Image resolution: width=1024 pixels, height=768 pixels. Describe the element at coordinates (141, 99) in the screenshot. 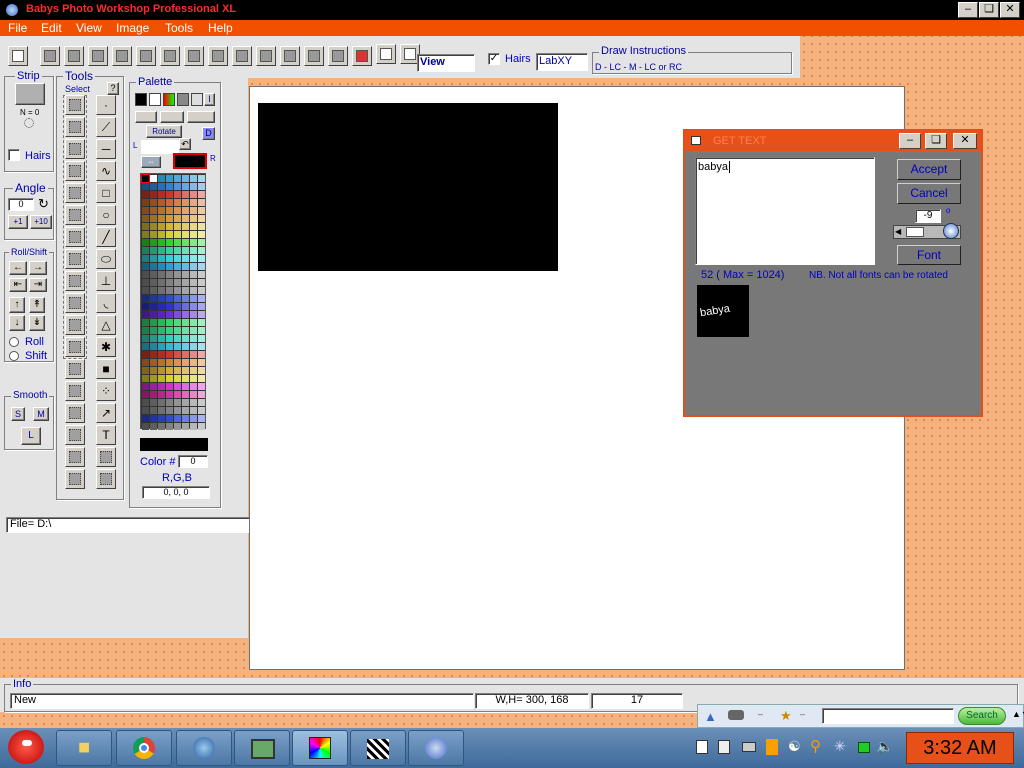

I see `swatch-black` at that location.